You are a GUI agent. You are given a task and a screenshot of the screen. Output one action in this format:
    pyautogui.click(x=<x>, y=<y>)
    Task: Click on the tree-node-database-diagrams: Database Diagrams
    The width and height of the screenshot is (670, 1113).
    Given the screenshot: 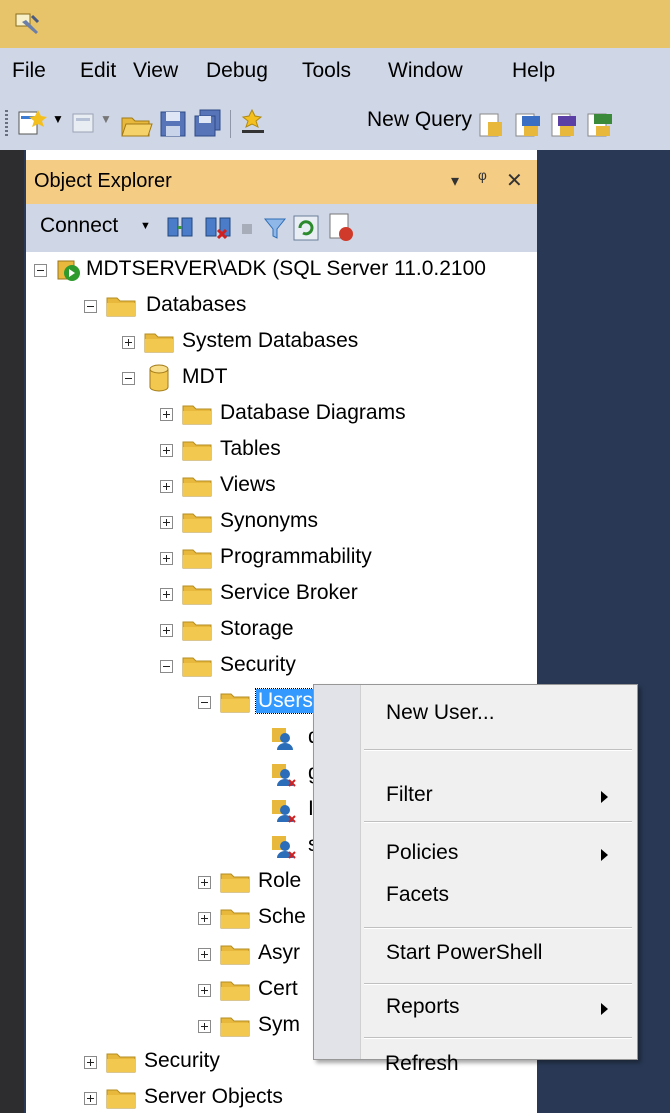 What is the action you would take?
    pyautogui.click(x=281, y=414)
    